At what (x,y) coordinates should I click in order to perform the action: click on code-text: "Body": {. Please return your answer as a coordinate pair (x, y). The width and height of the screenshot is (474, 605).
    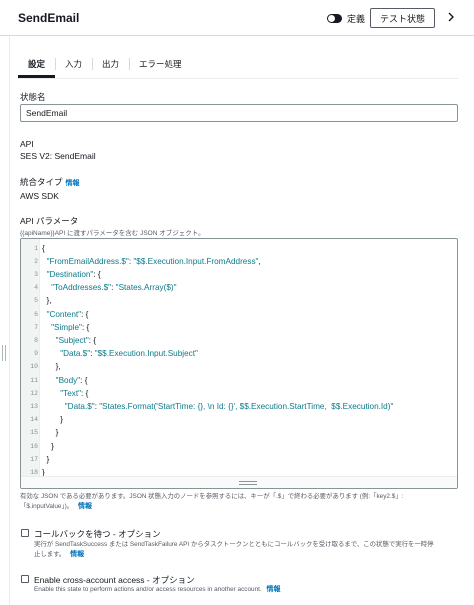
    Looking at the image, I should click on (71, 380).